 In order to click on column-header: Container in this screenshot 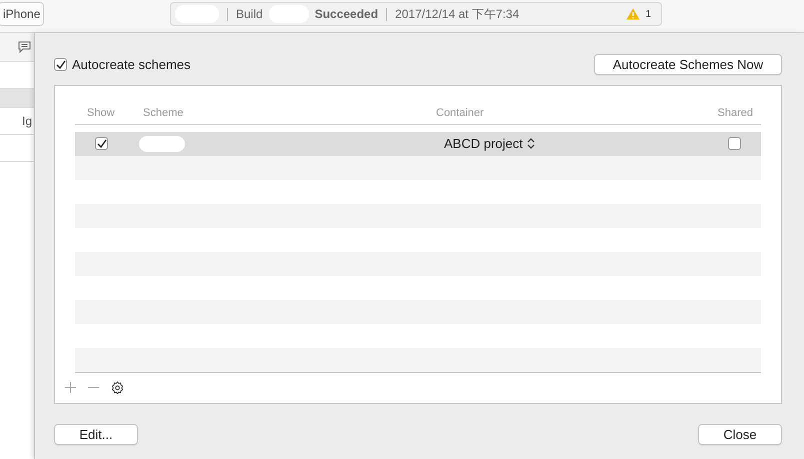, I will do `click(460, 113)`.